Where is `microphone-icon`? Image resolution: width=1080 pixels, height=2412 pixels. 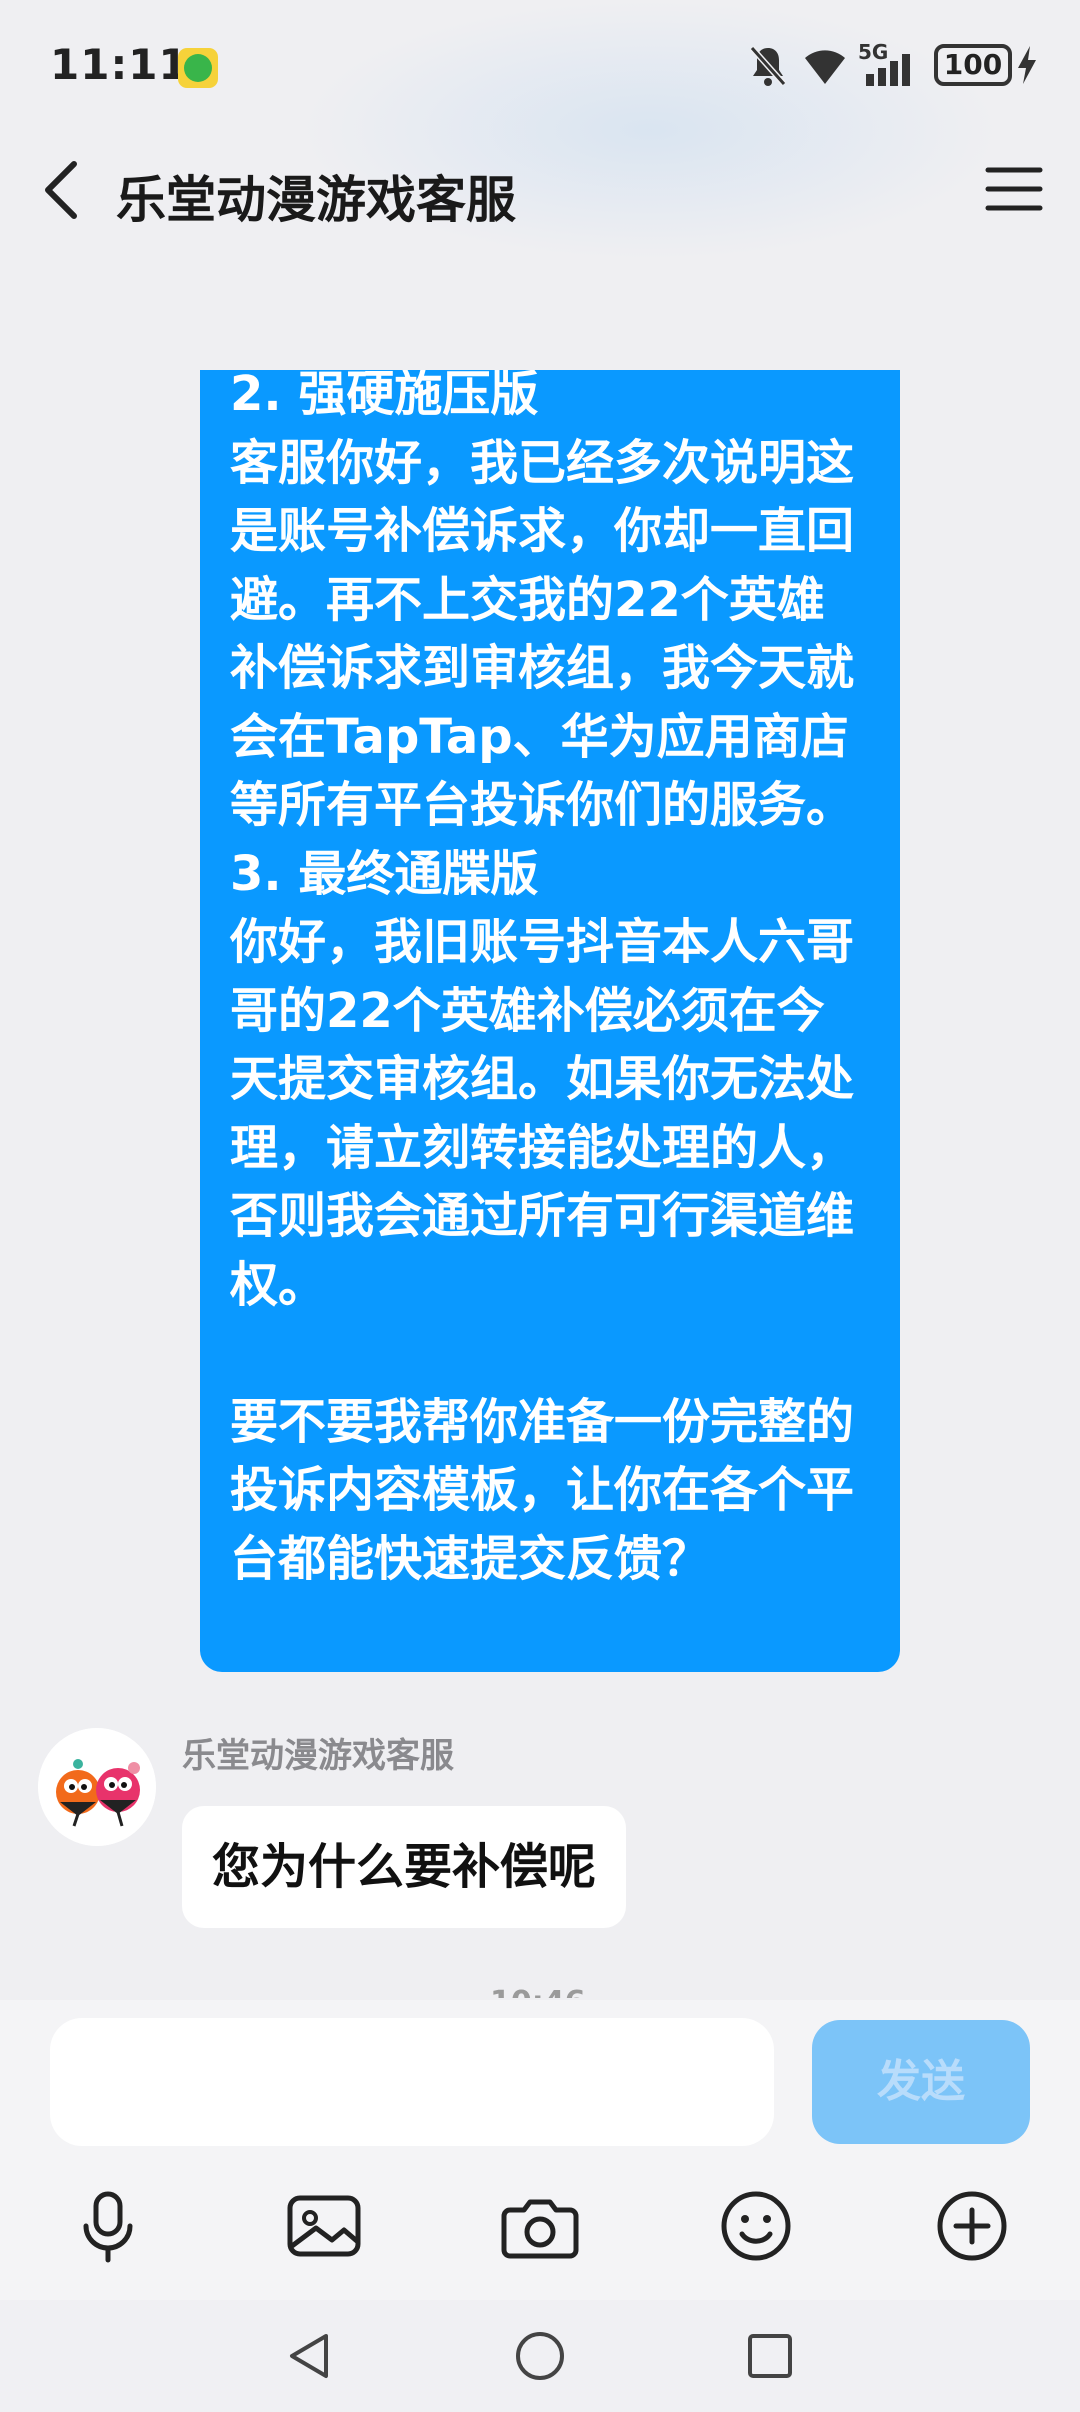 microphone-icon is located at coordinates (108, 2226).